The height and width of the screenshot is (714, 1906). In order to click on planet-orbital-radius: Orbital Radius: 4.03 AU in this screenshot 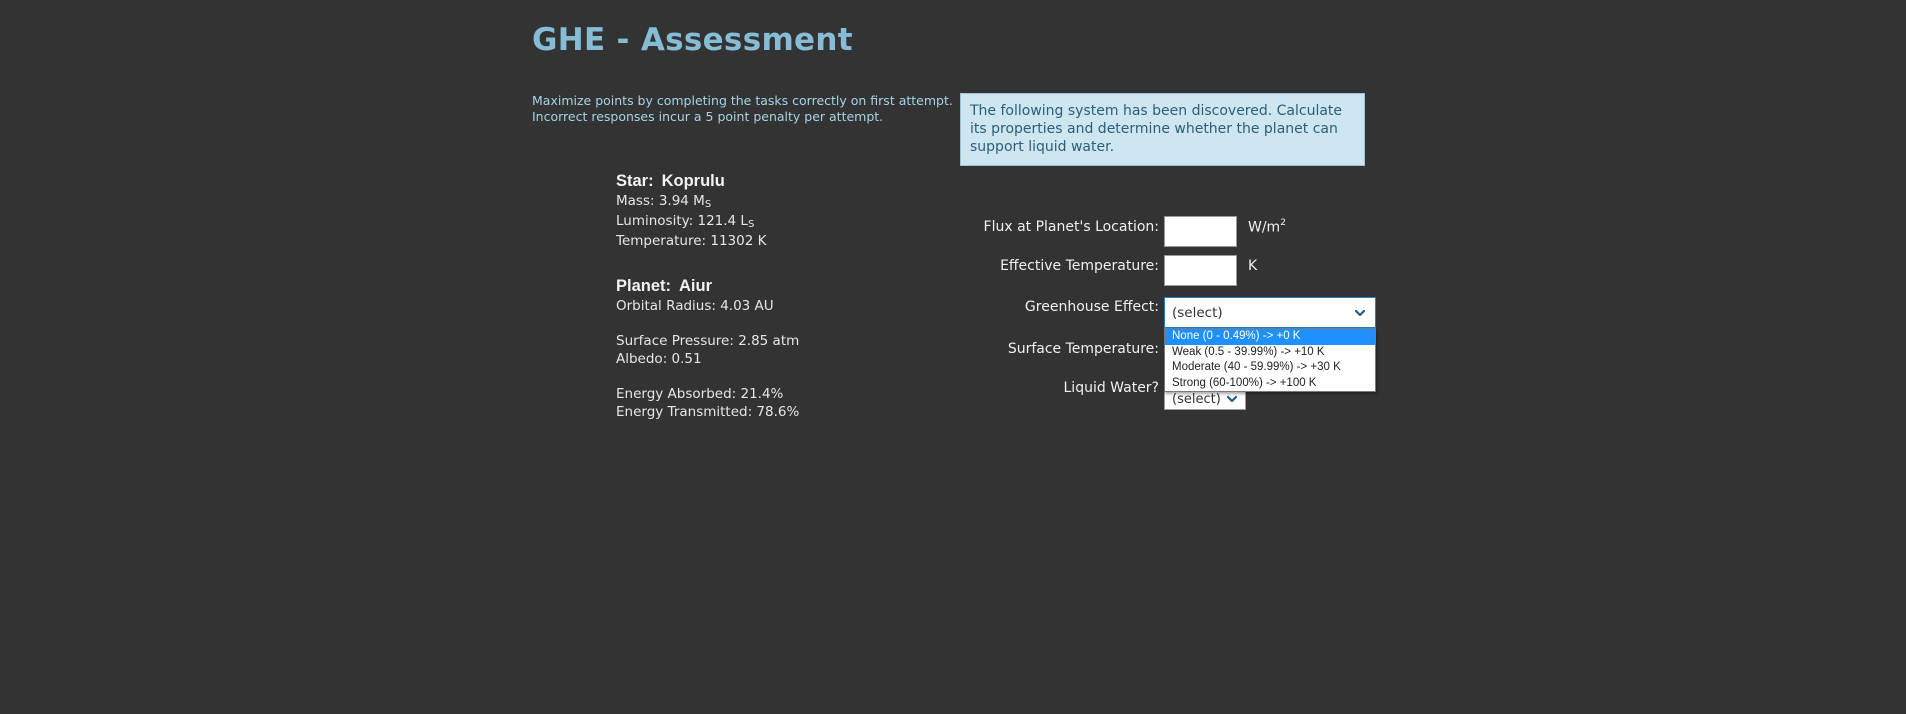, I will do `click(695, 306)`.